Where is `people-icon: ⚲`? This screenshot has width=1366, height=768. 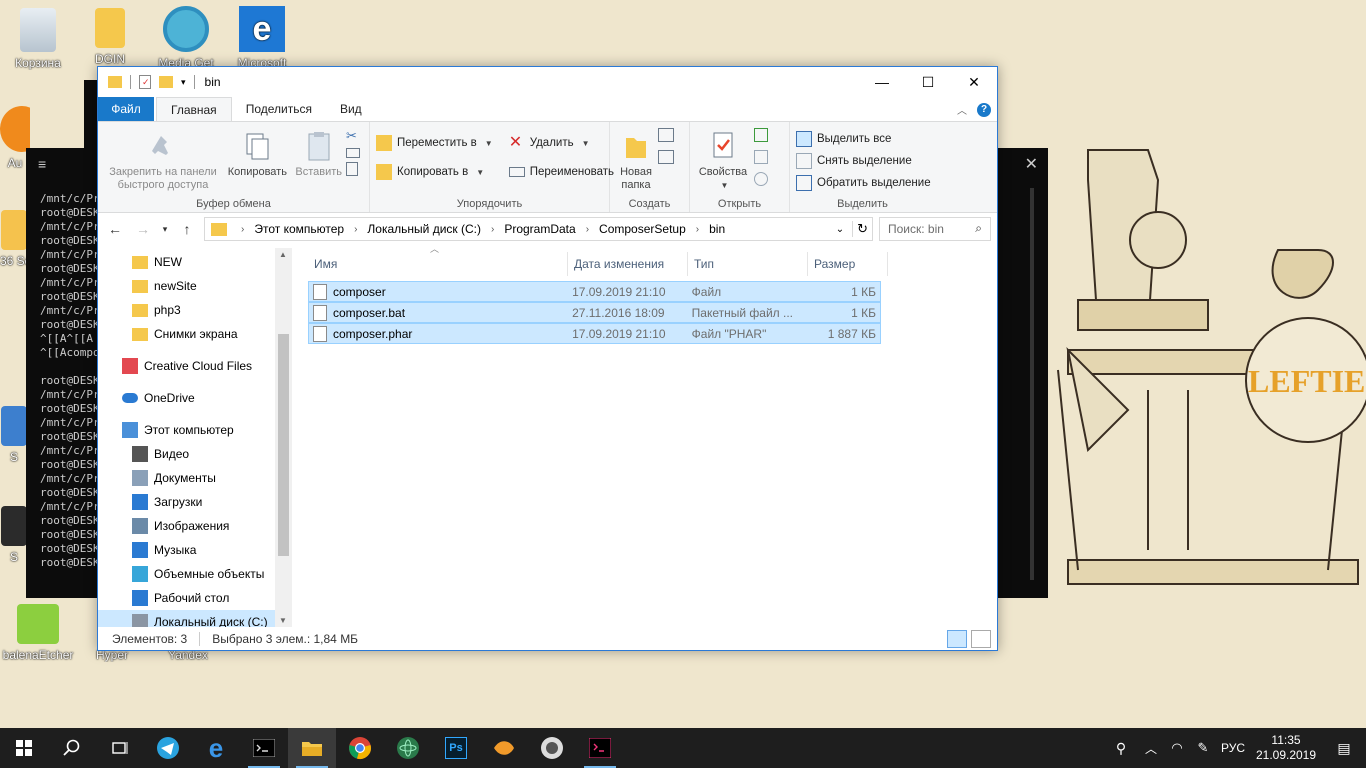
people-icon: ⚲ is located at coordinates (1121, 748).